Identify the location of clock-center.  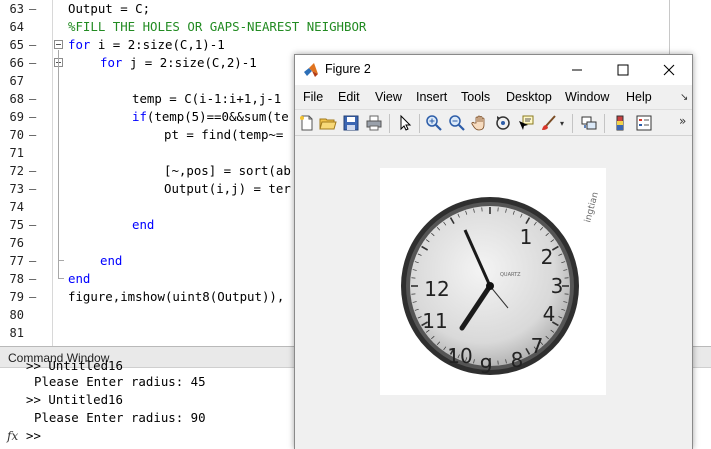
(490, 286).